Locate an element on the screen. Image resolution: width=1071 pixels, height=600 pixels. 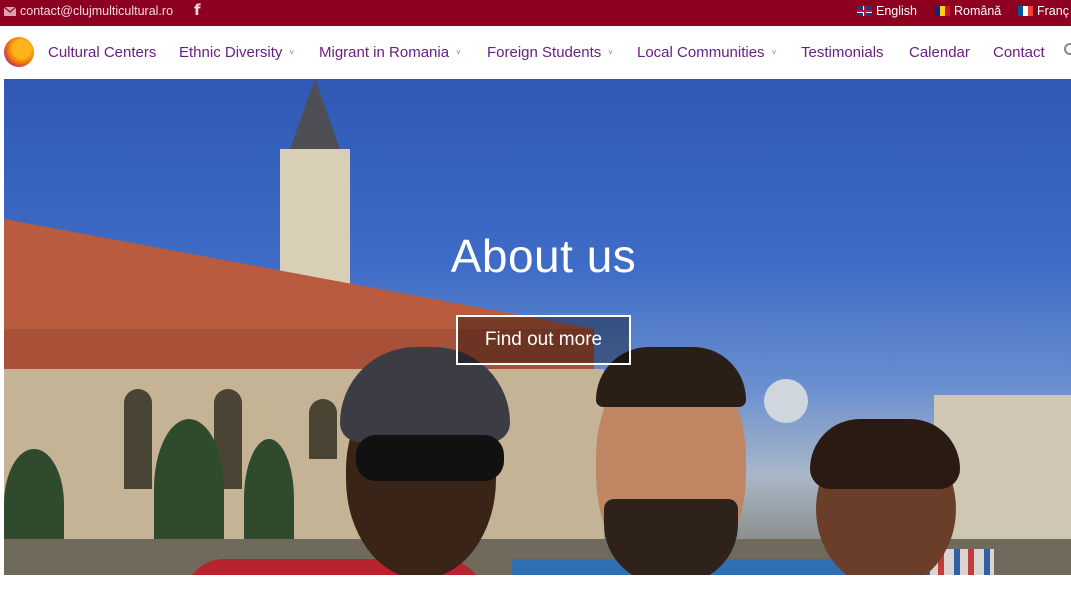
nav-item-calendar: Calendar is located at coordinates (939, 52).